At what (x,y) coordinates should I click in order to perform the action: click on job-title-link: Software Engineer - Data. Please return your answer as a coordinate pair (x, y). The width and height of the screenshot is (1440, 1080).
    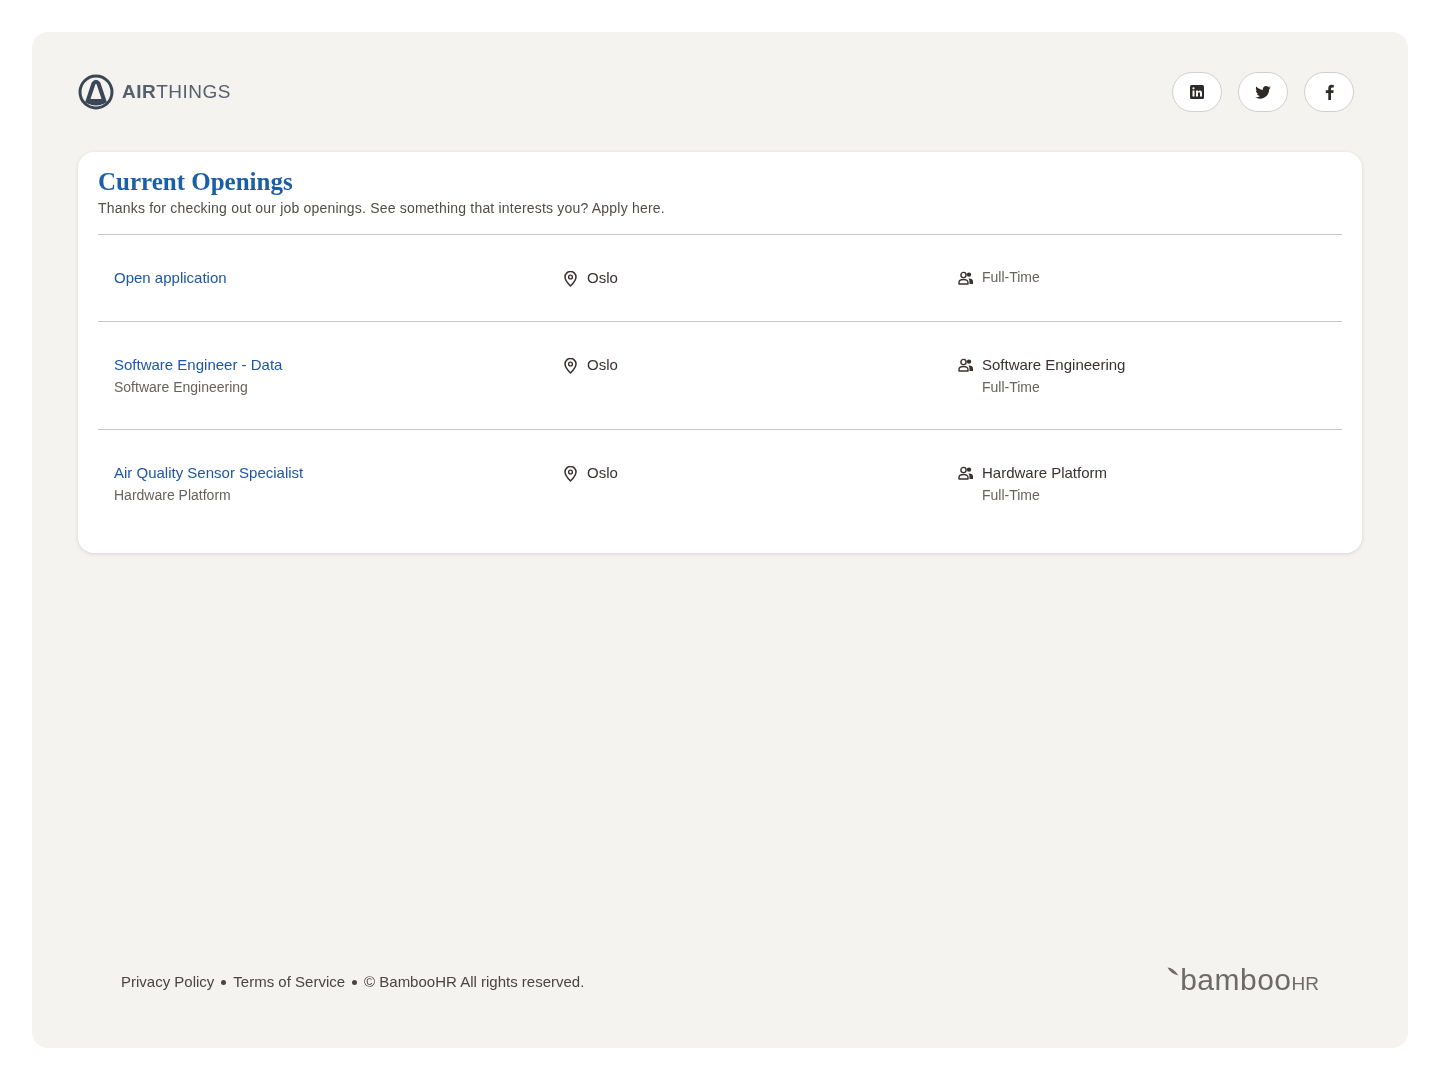
    Looking at the image, I should click on (198, 365).